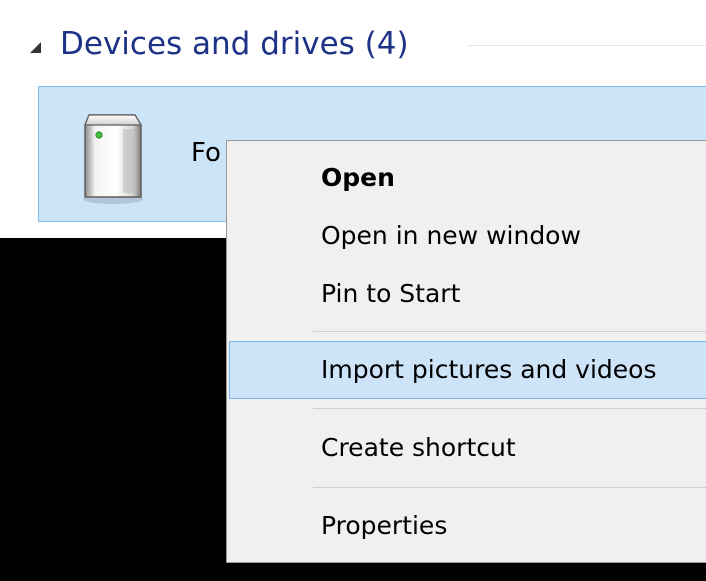 The image size is (706, 581). Describe the element at coordinates (467, 178) in the screenshot. I see `menu-item-open: Open` at that location.